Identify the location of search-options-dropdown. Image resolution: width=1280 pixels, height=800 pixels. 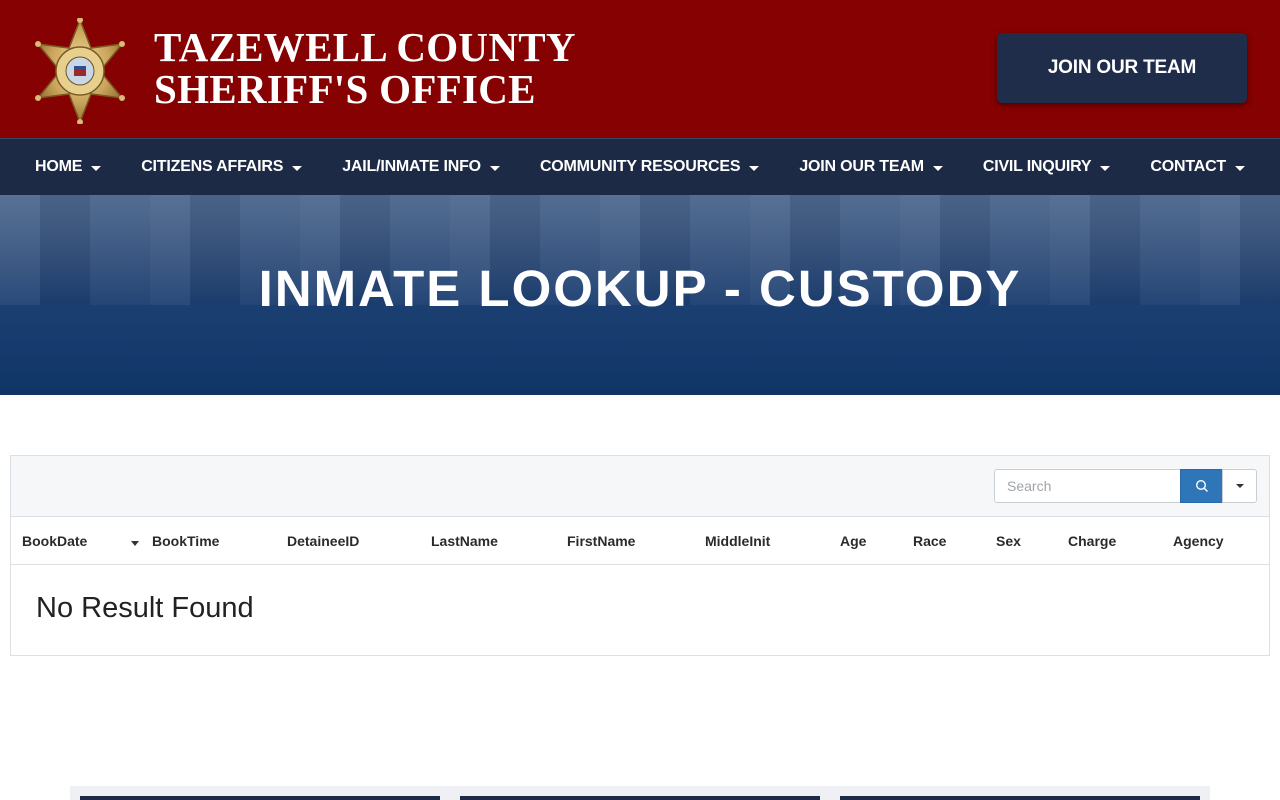
(1239, 486).